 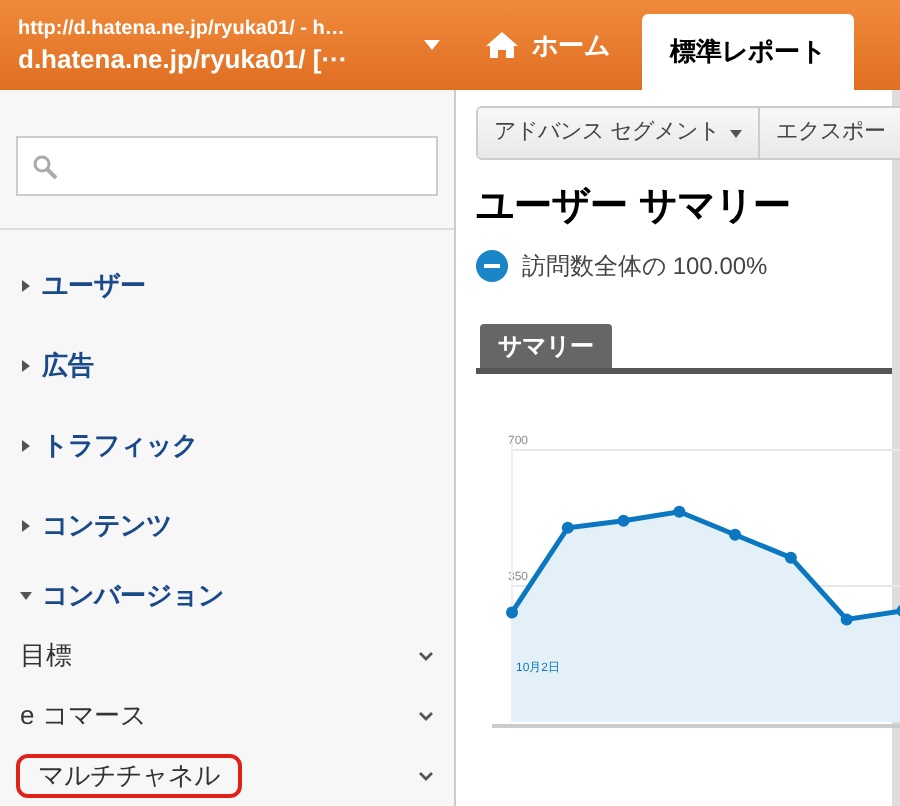 What do you see at coordinates (830, 133) in the screenshot?
I see `export-button: エクスポー` at bounding box center [830, 133].